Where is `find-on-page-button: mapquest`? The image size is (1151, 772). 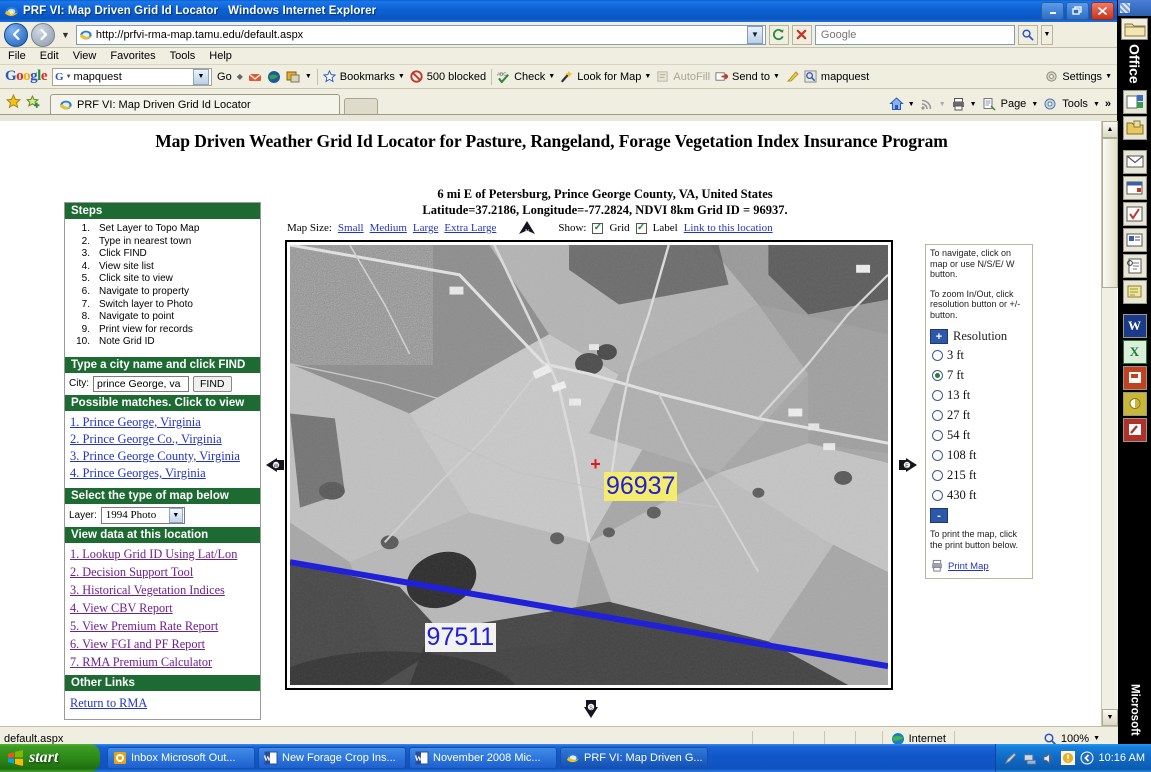 find-on-page-button: mapquest is located at coordinates (836, 76).